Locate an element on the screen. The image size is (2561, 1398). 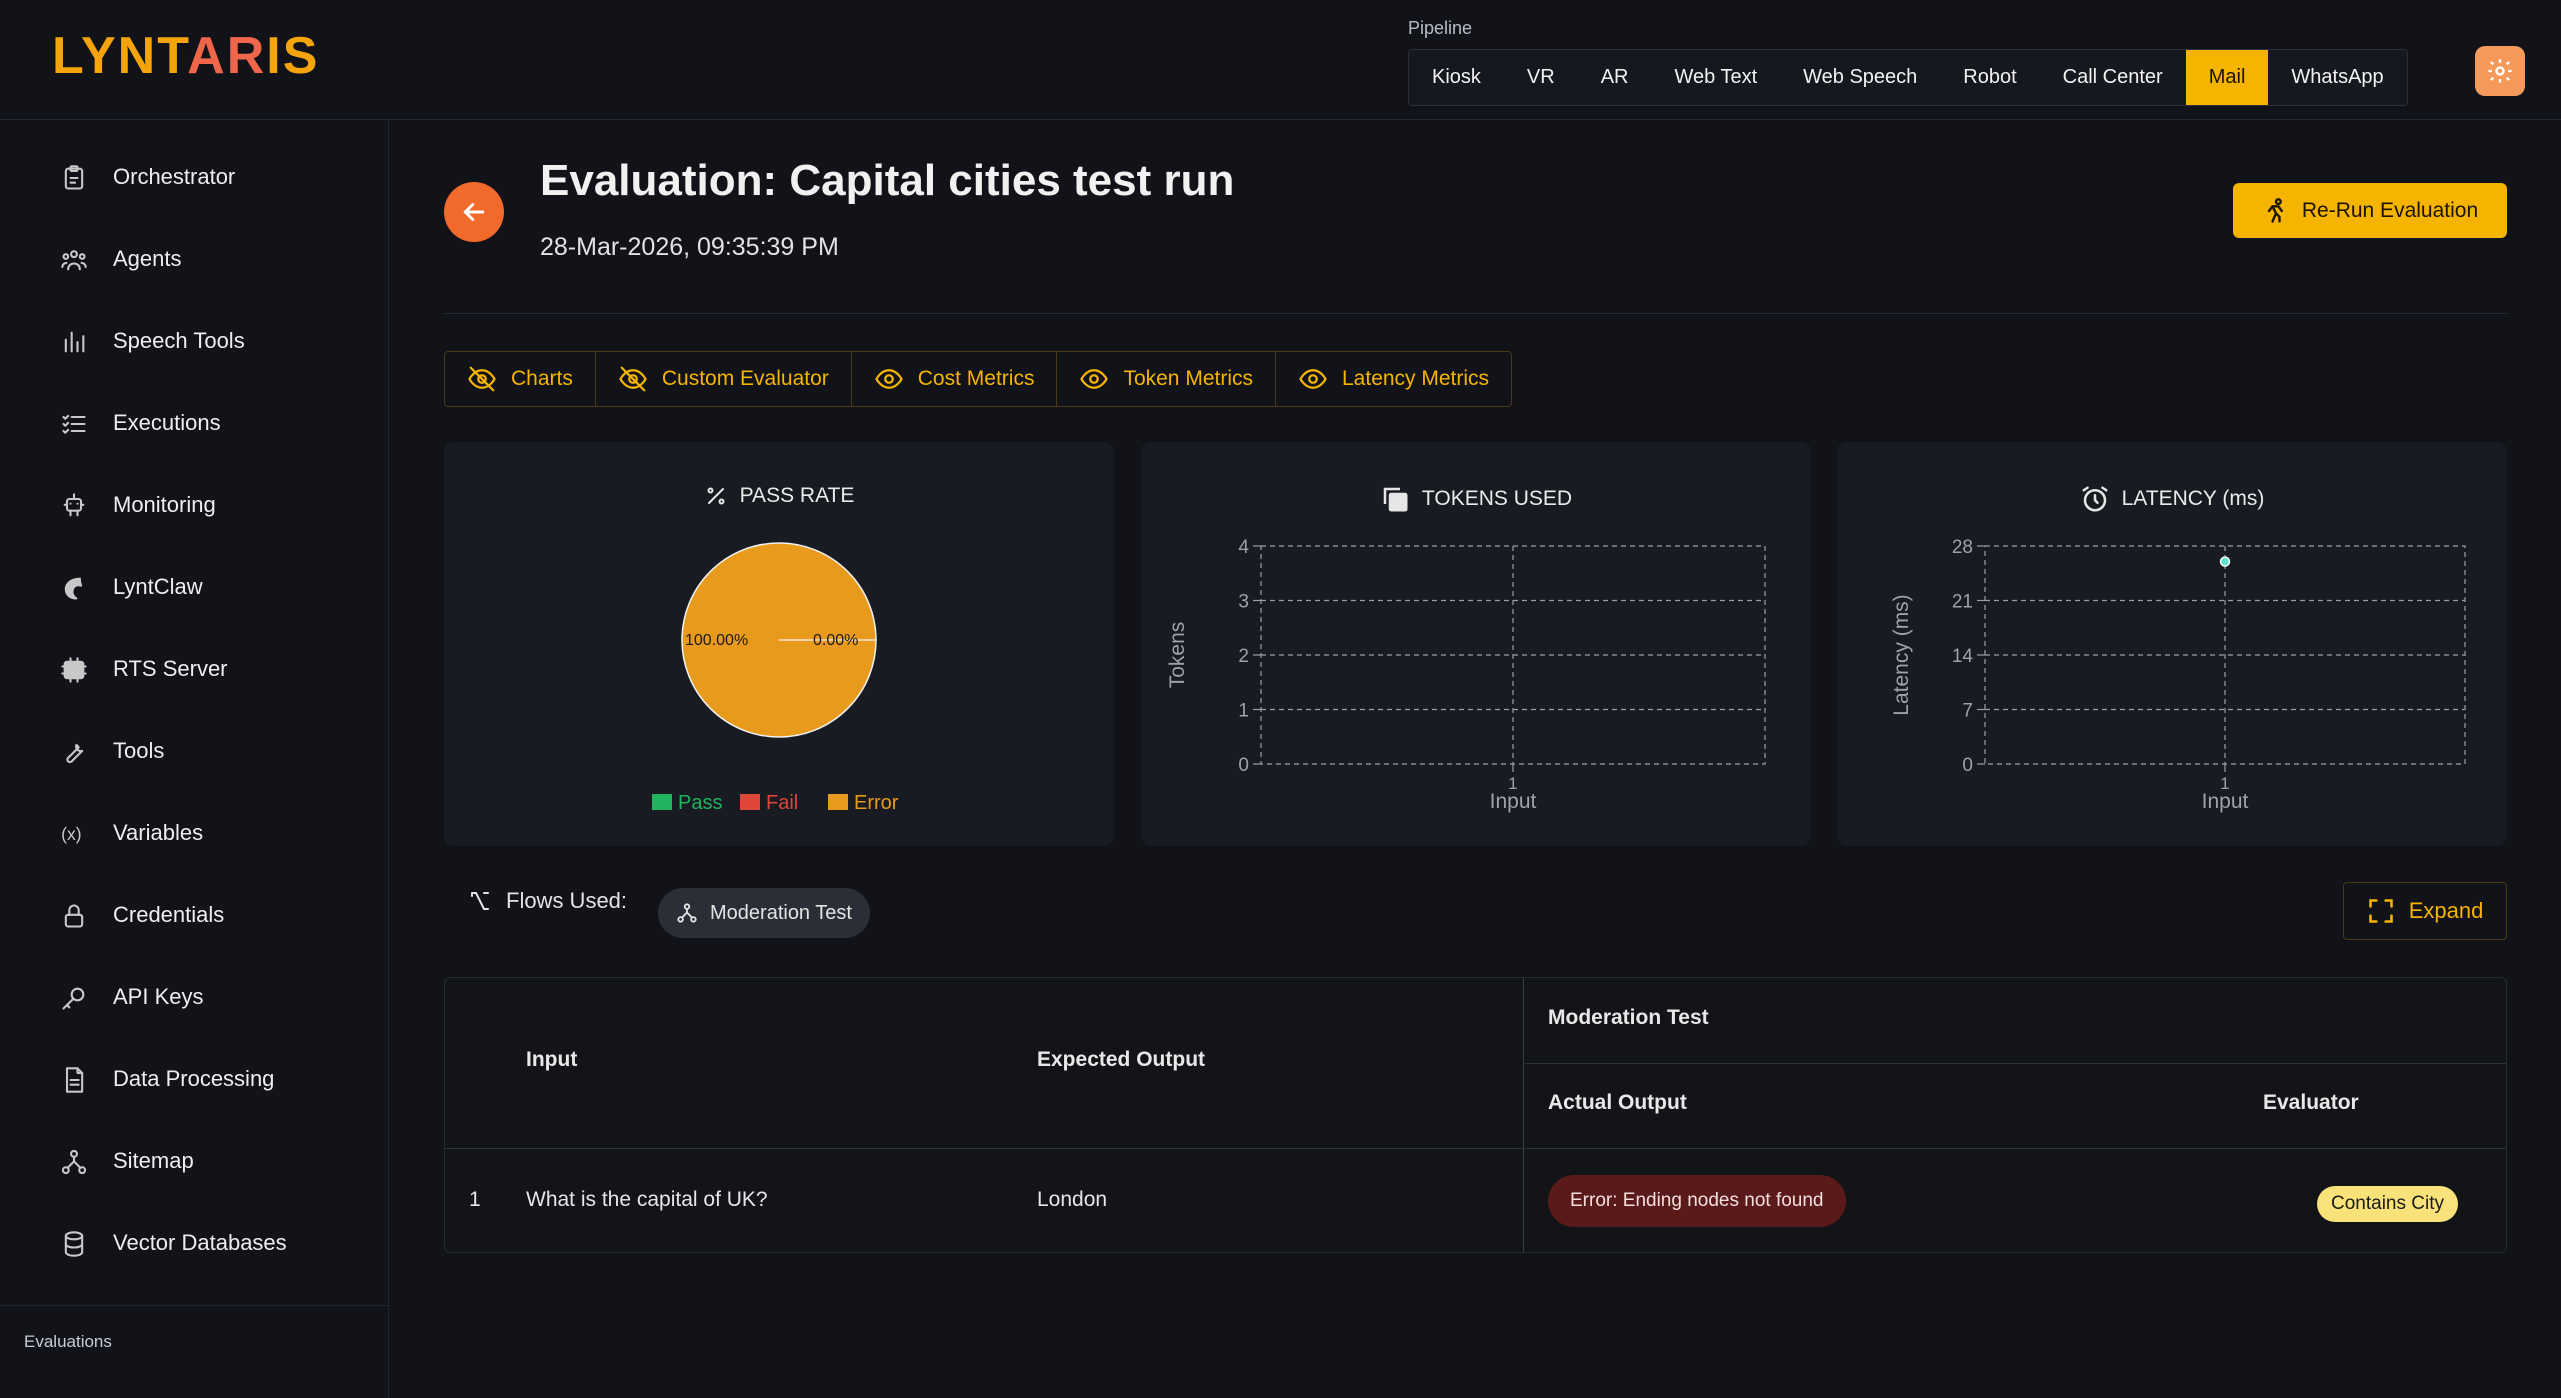
flows-used-label: Flows Used: is located at coordinates (567, 900).